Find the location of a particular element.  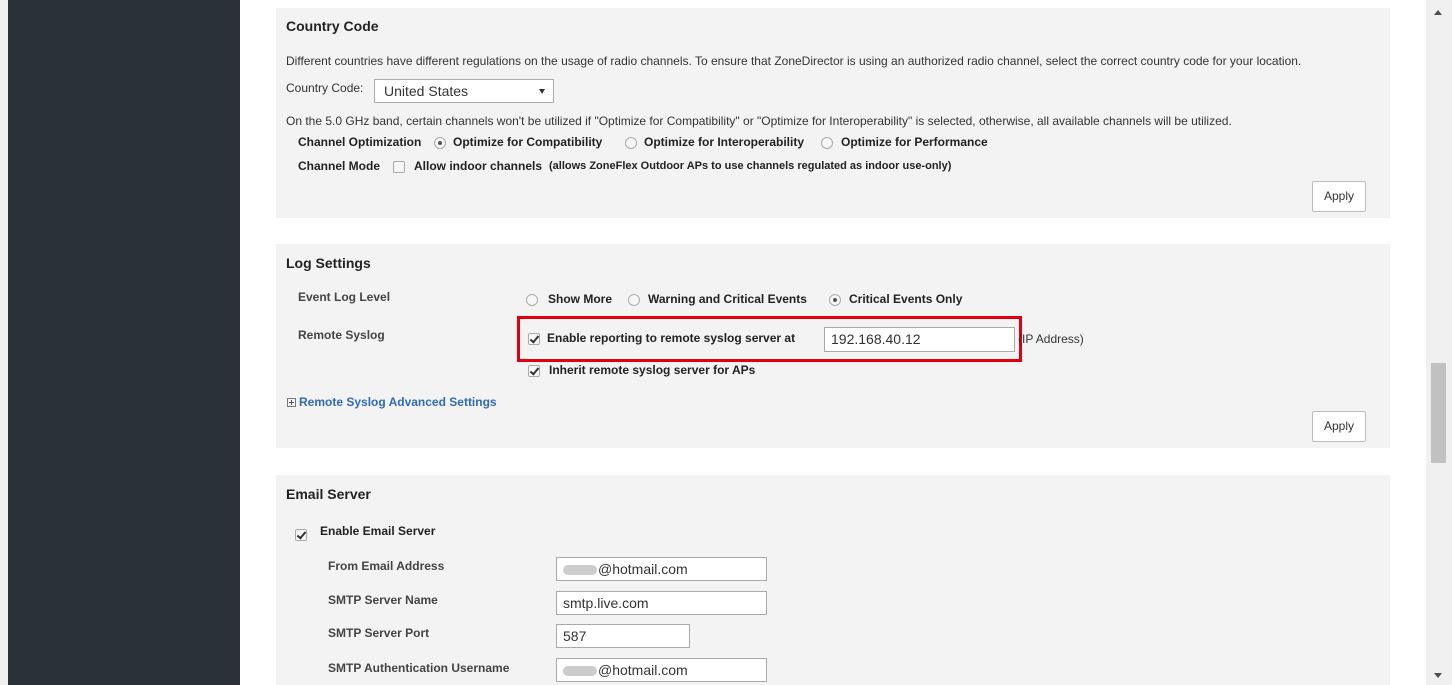

radio-optimize-interoperability is located at coordinates (631, 143).